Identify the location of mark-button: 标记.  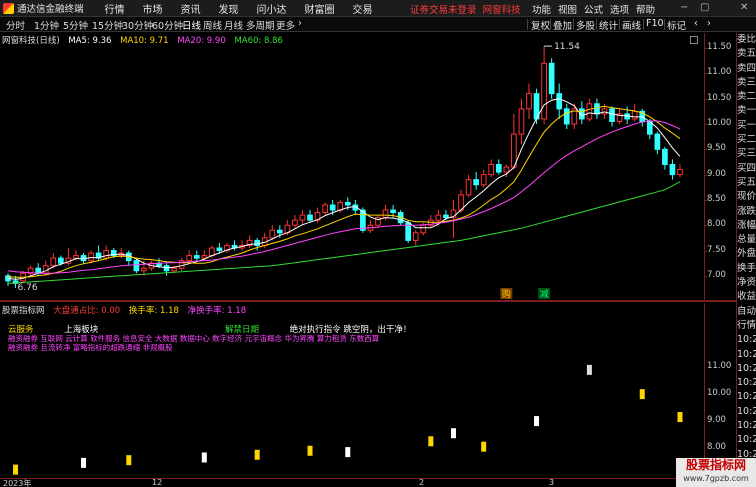
(676, 25).